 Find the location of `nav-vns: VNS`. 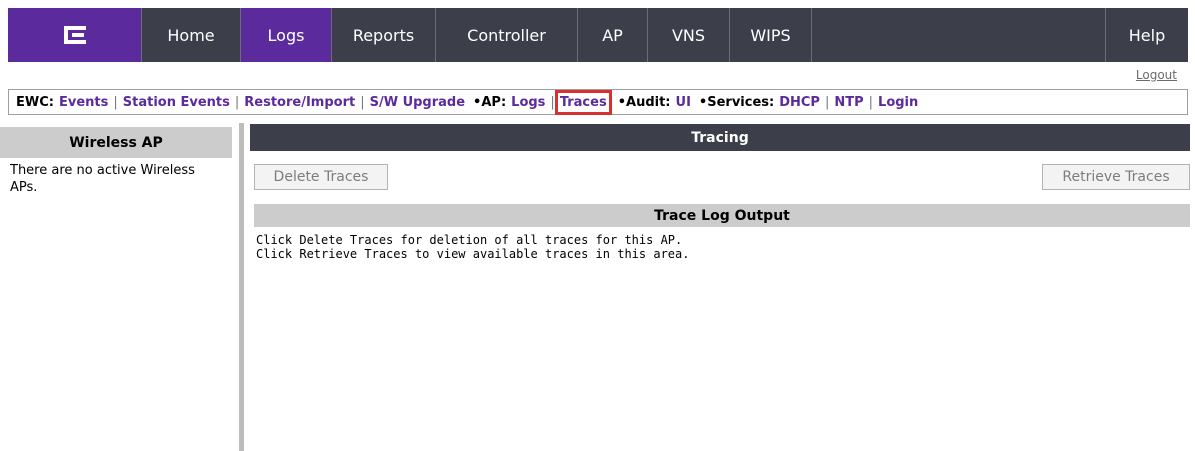

nav-vns: VNS is located at coordinates (689, 35).